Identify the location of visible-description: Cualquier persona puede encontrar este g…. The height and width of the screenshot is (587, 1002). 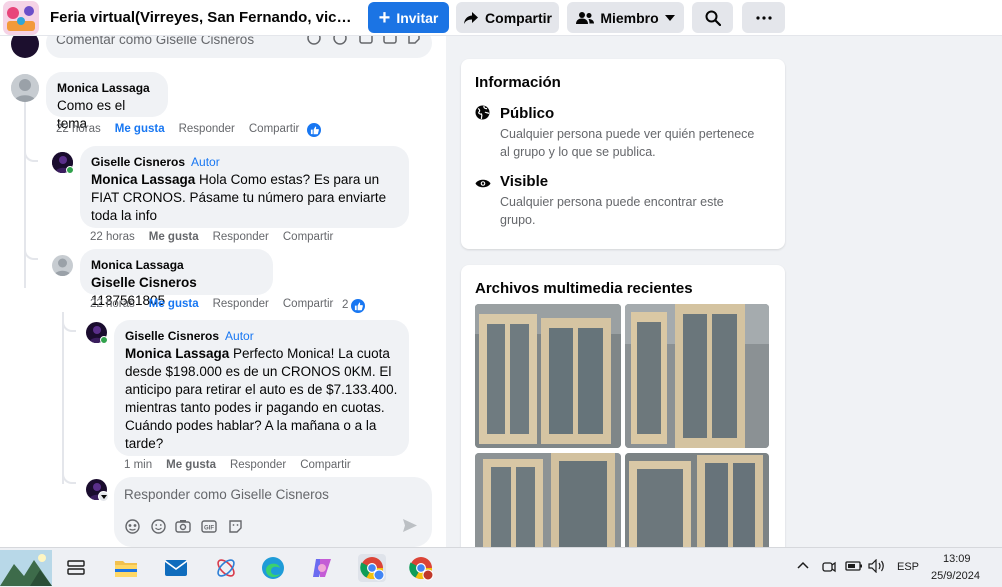
(612, 211).